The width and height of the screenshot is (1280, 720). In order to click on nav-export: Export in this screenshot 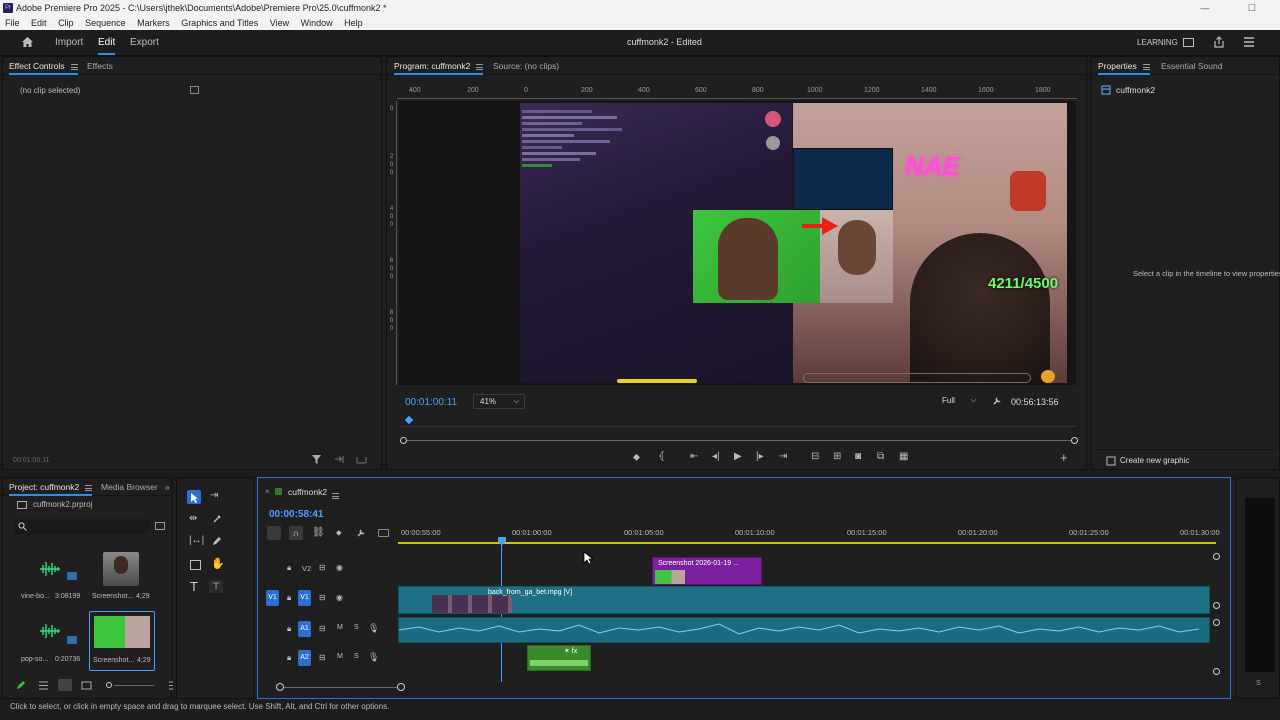, I will do `click(144, 42)`.